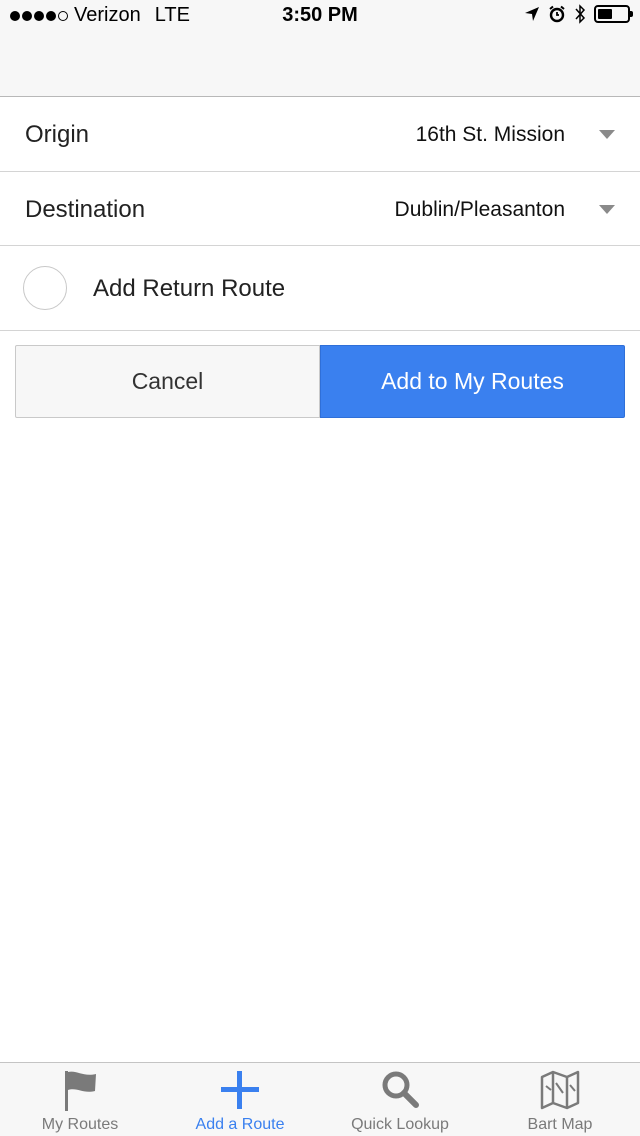 The height and width of the screenshot is (1136, 640). What do you see at coordinates (320, 48) in the screenshot?
I see `navigation-bar: Verizon LTE 3:50 PM` at bounding box center [320, 48].